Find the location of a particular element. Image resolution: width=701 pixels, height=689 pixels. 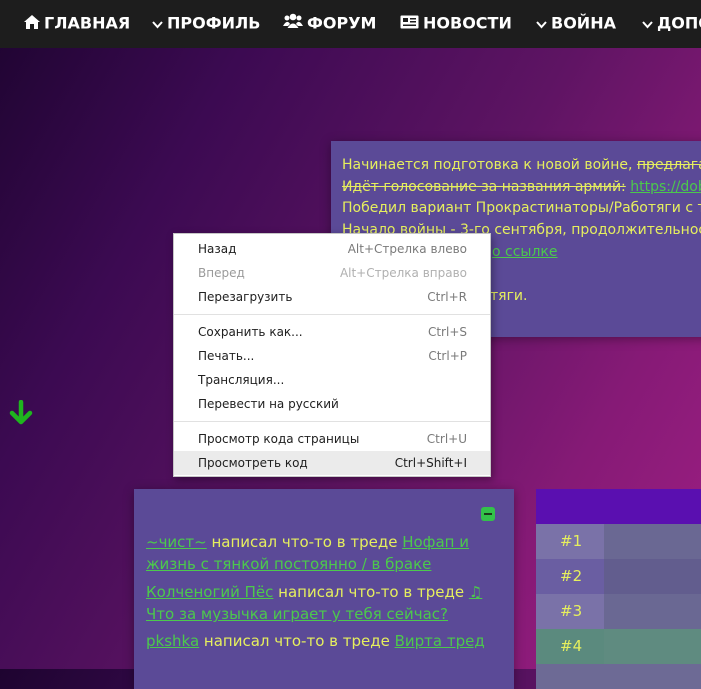

menu-item-shortcut: Ctrl+S is located at coordinates (447, 332).